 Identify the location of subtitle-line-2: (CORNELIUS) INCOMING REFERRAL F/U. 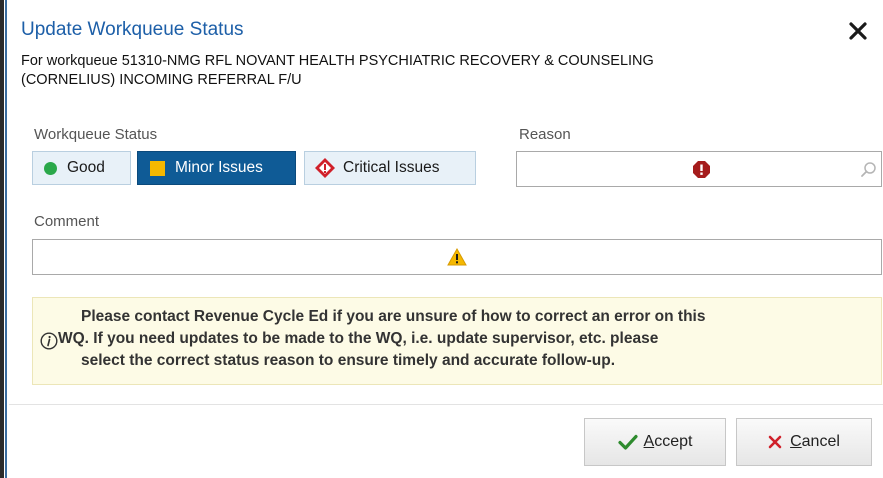
(161, 80).